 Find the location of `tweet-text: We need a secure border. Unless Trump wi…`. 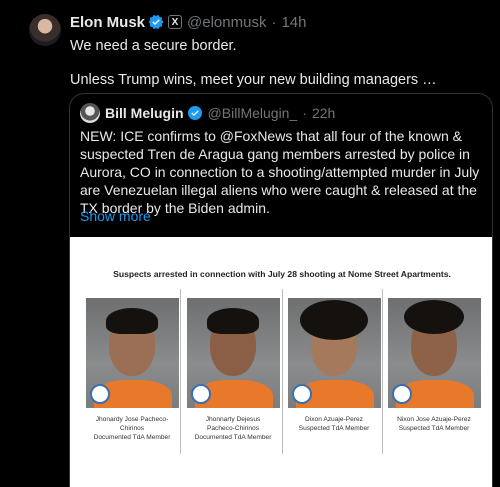

tweet-text: We need a secure border. Unless Trump wi… is located at coordinates (280, 63).